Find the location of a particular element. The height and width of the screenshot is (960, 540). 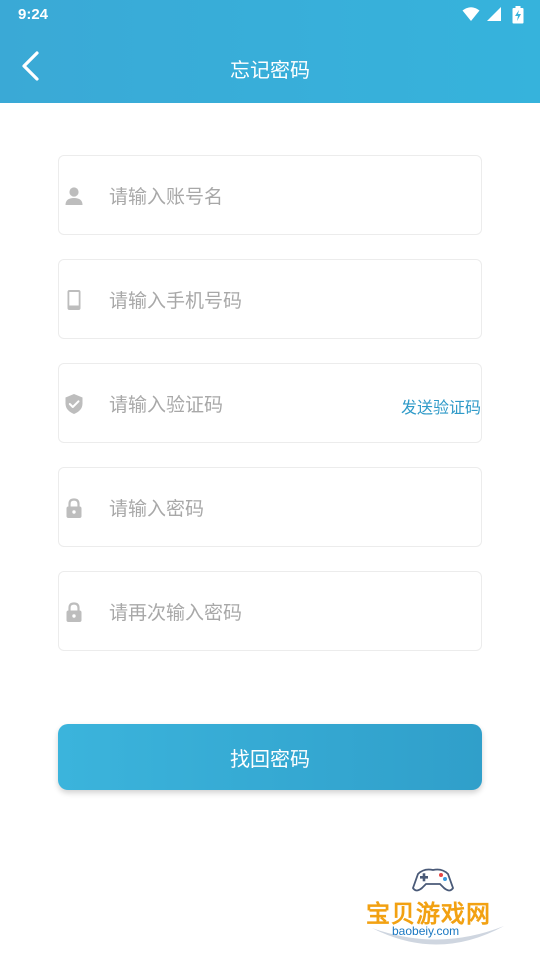

status-bar: 9:24 is located at coordinates (270, 16).